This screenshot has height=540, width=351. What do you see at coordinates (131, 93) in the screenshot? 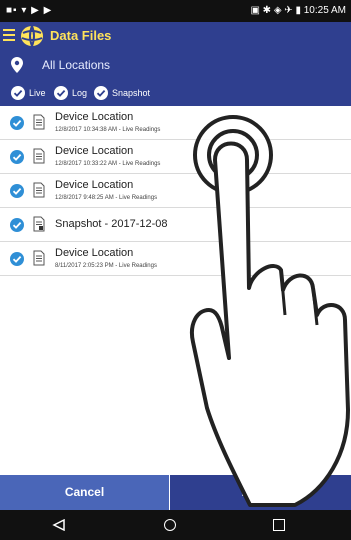
I see `filter-label: Snapshot` at bounding box center [131, 93].